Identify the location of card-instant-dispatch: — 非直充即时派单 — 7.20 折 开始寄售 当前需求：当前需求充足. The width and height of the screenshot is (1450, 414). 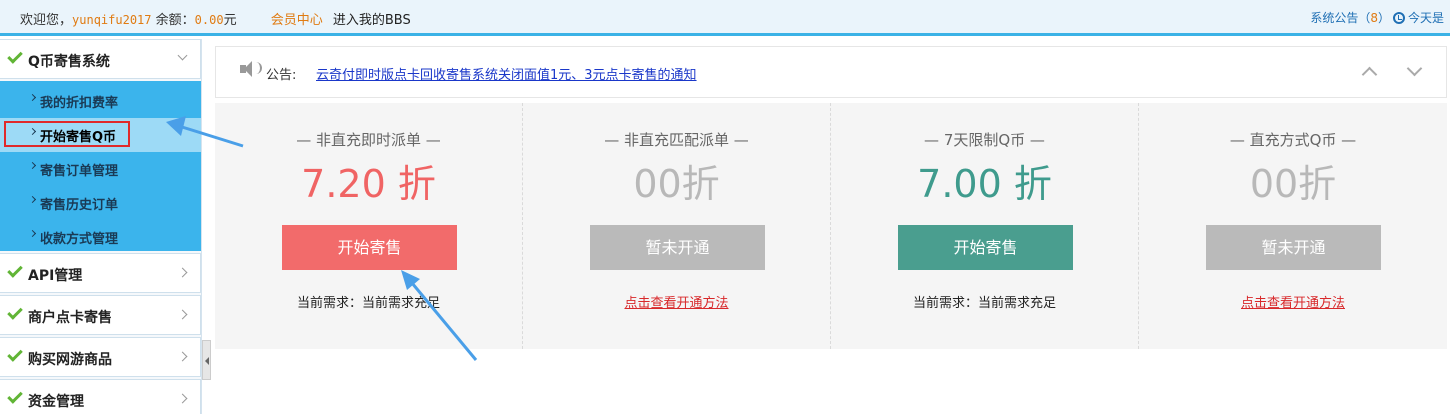
(369, 226).